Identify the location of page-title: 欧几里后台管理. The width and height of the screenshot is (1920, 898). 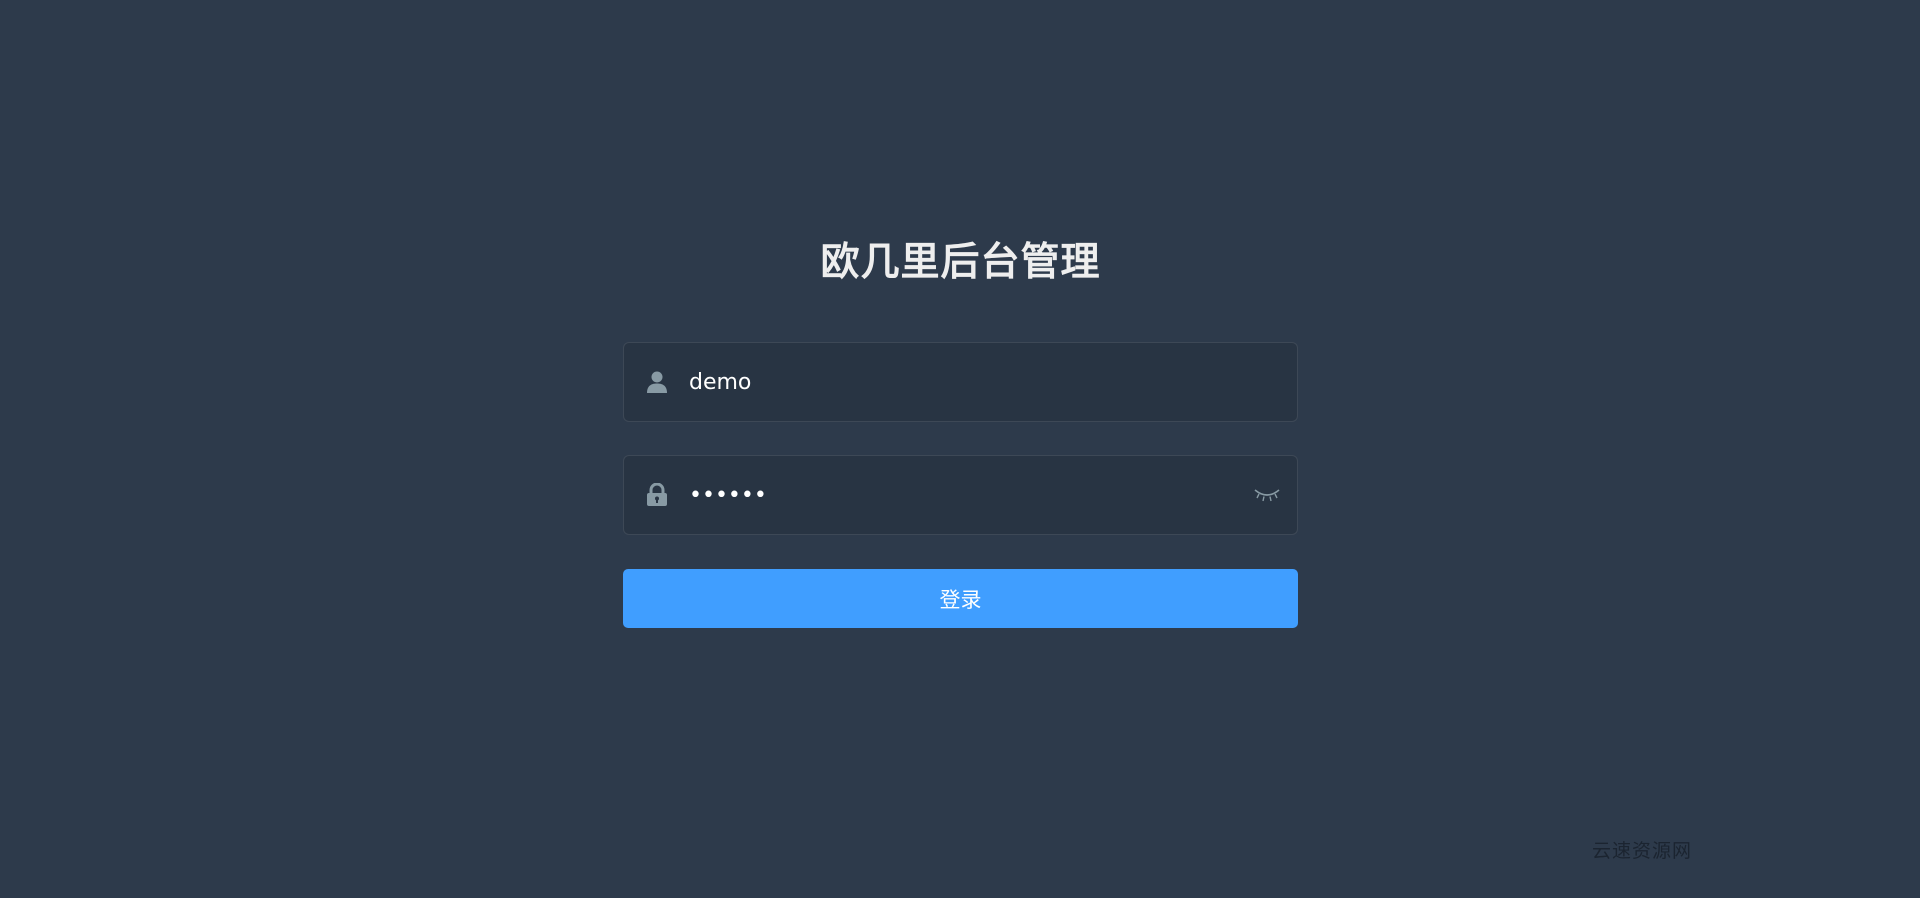
(960, 262).